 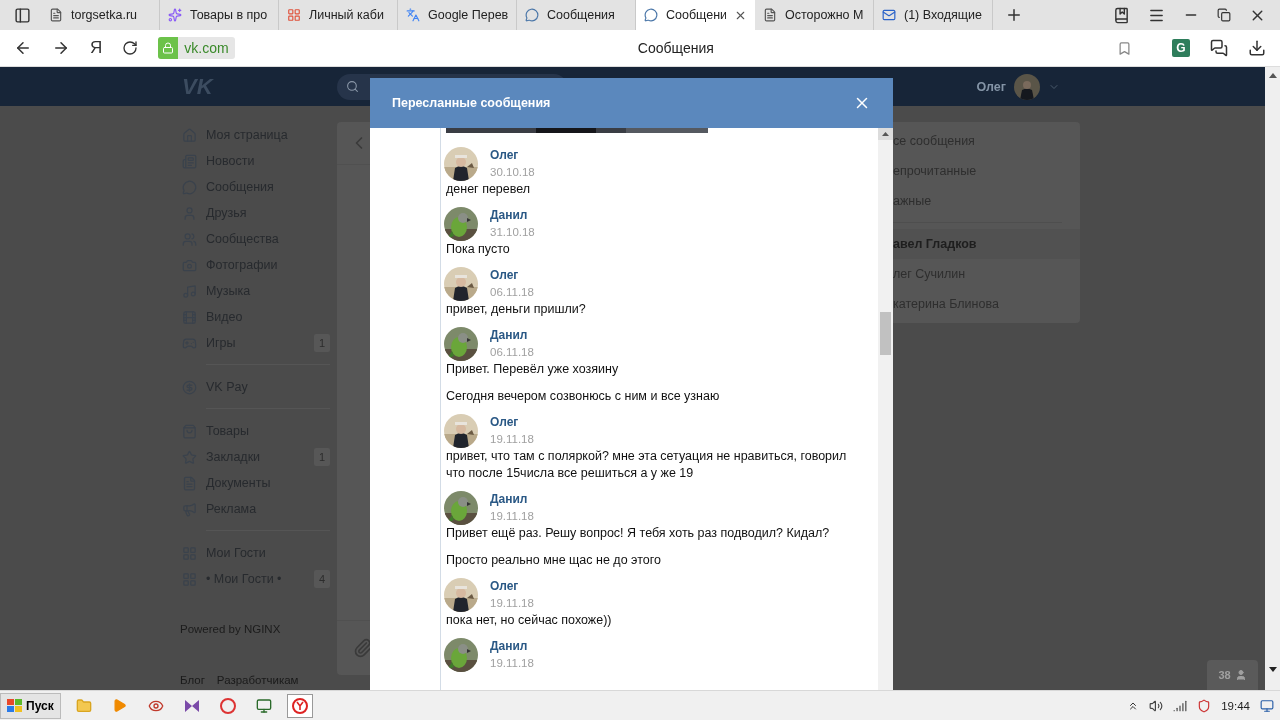 What do you see at coordinates (1014, 15) in the screenshot?
I see `new-tab-icon` at bounding box center [1014, 15].